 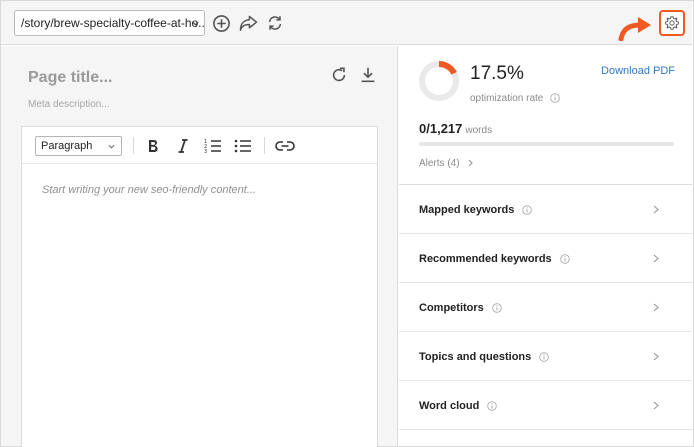 What do you see at coordinates (199, 145) in the screenshot?
I see `editor-toolbar: Paragraph 123` at bounding box center [199, 145].